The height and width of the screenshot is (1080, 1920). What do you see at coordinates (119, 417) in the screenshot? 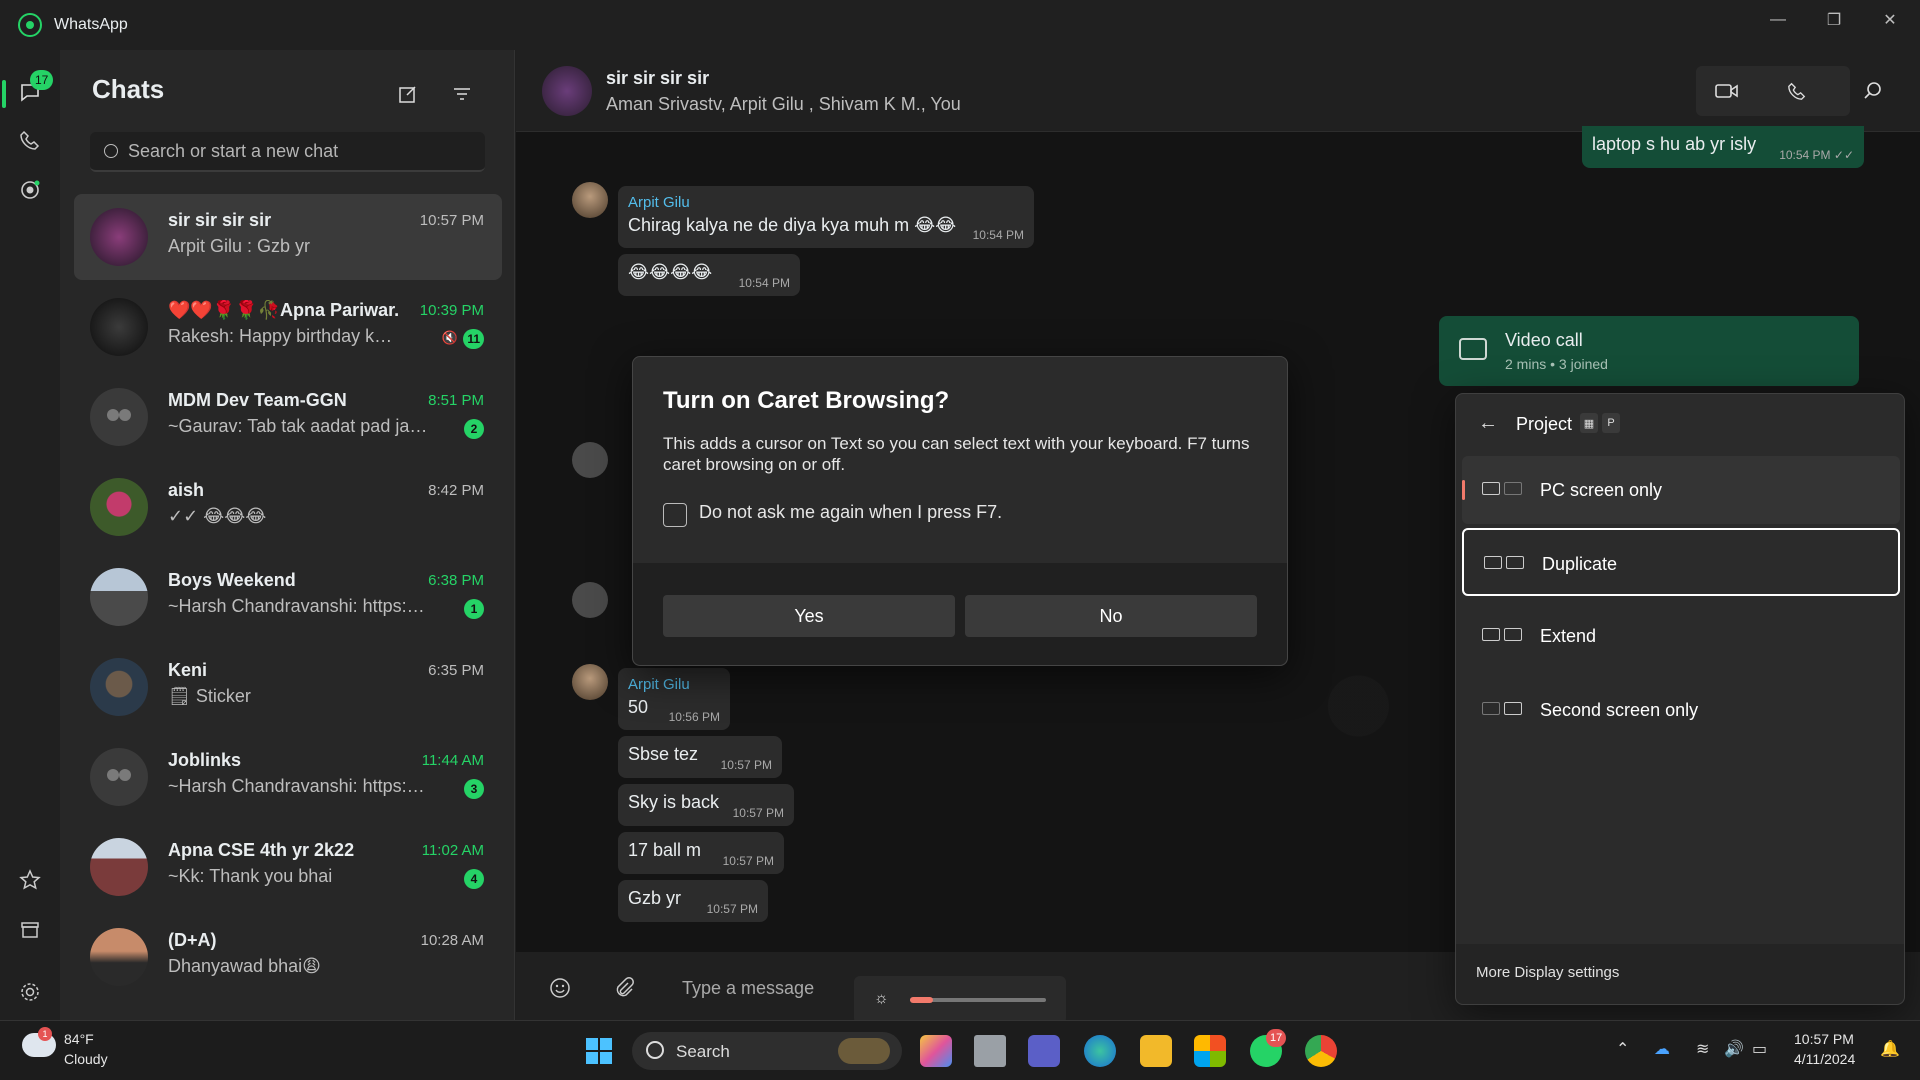
I see `group-avatar-icon` at bounding box center [119, 417].